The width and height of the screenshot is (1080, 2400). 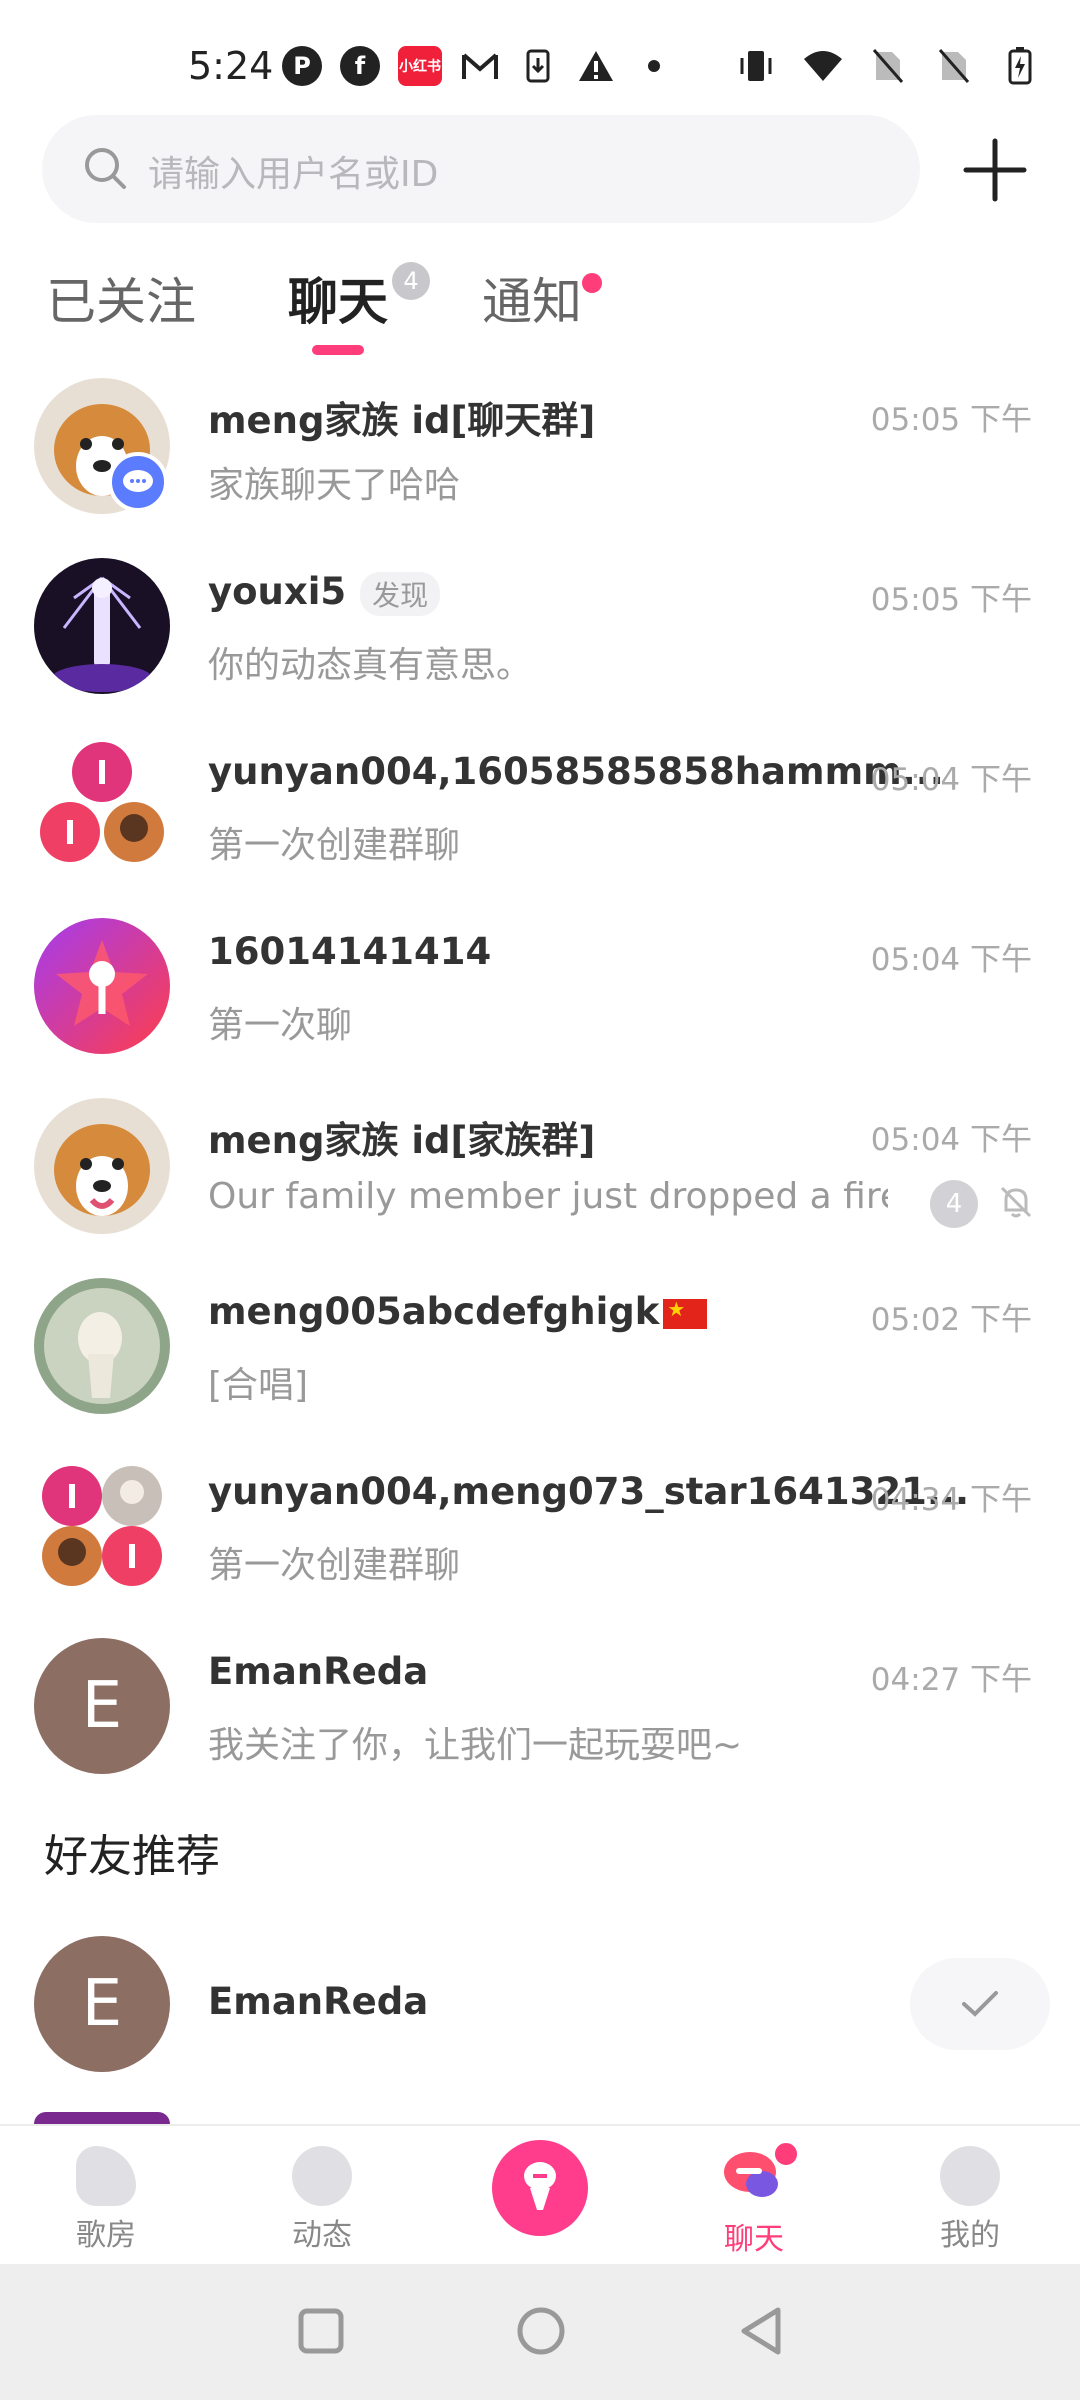 What do you see at coordinates (400, 593) in the screenshot?
I see `discover-tag: 发现` at bounding box center [400, 593].